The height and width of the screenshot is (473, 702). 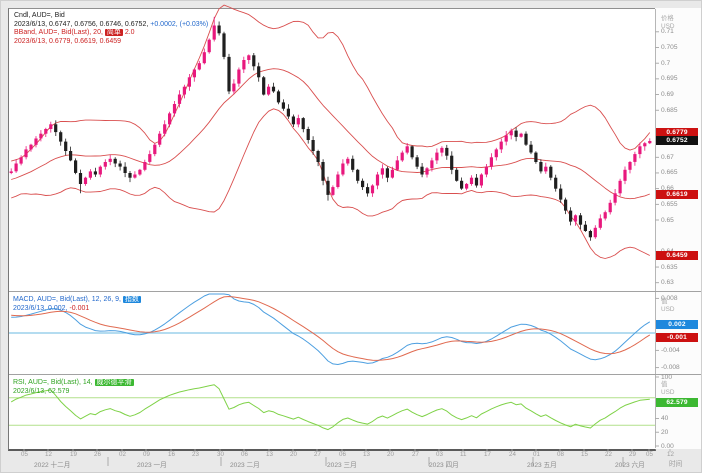 I want to click on x-axis-title: 时间, so click(x=676, y=464).